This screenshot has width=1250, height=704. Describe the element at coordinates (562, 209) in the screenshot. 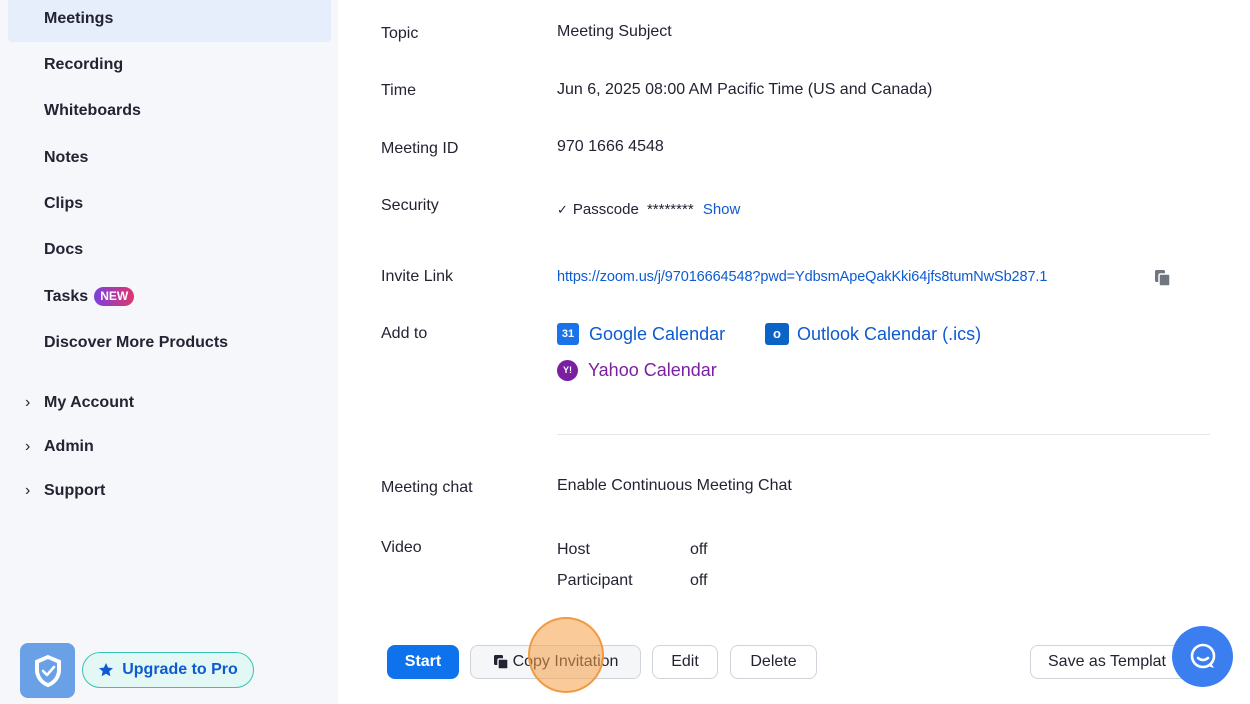

I see `check-icon: ✓` at that location.